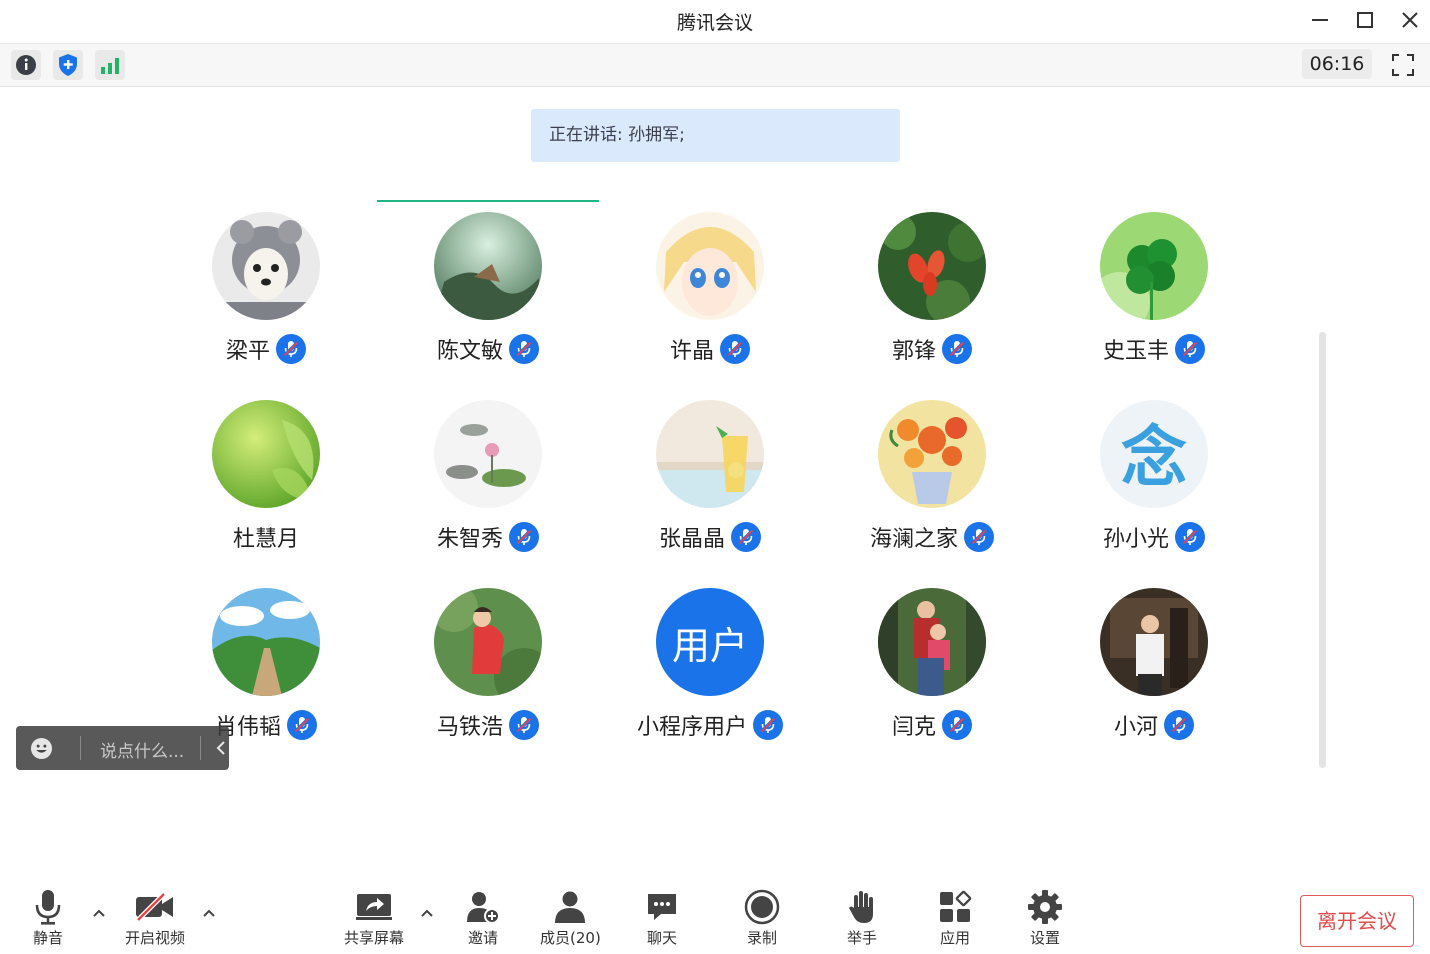  What do you see at coordinates (48, 918) in the screenshot?
I see `mute-button: 静音` at bounding box center [48, 918].